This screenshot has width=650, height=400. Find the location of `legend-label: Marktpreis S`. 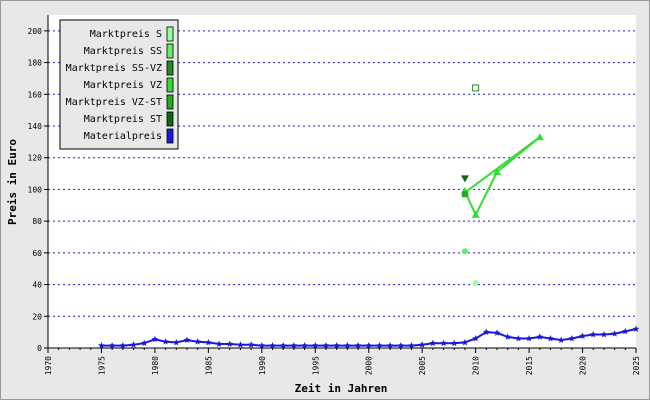

legend-label: Marktpreis S is located at coordinates (126, 34).